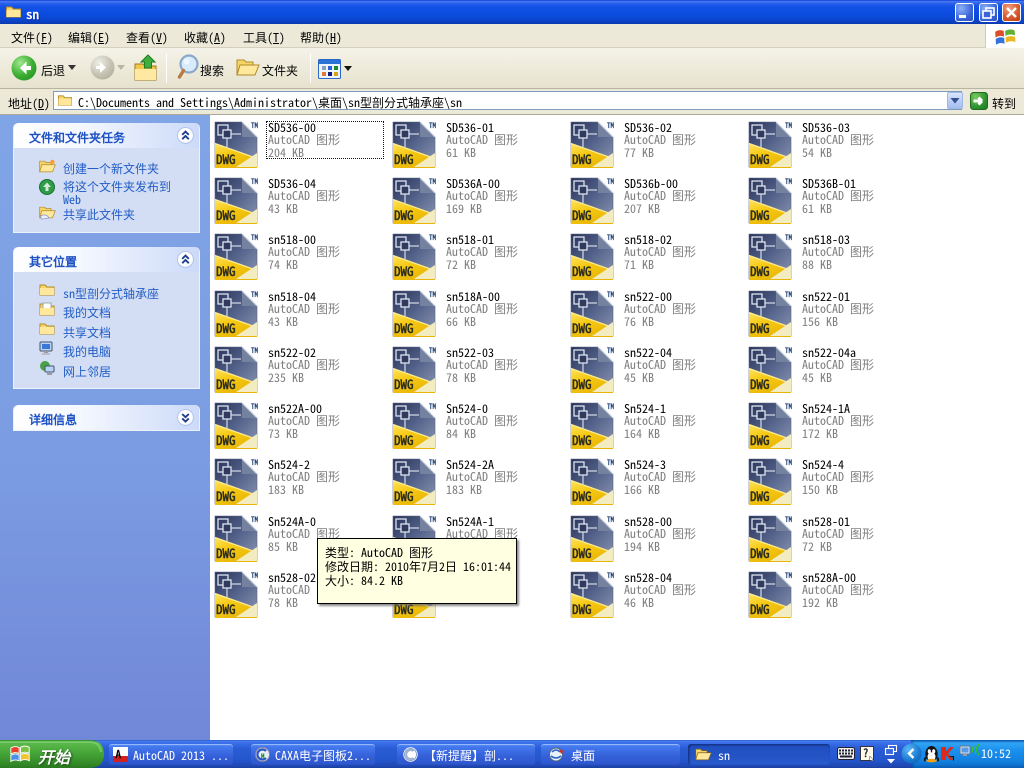  What do you see at coordinates (263, 757) in the screenshot?
I see `svg-text: M` at bounding box center [263, 757].